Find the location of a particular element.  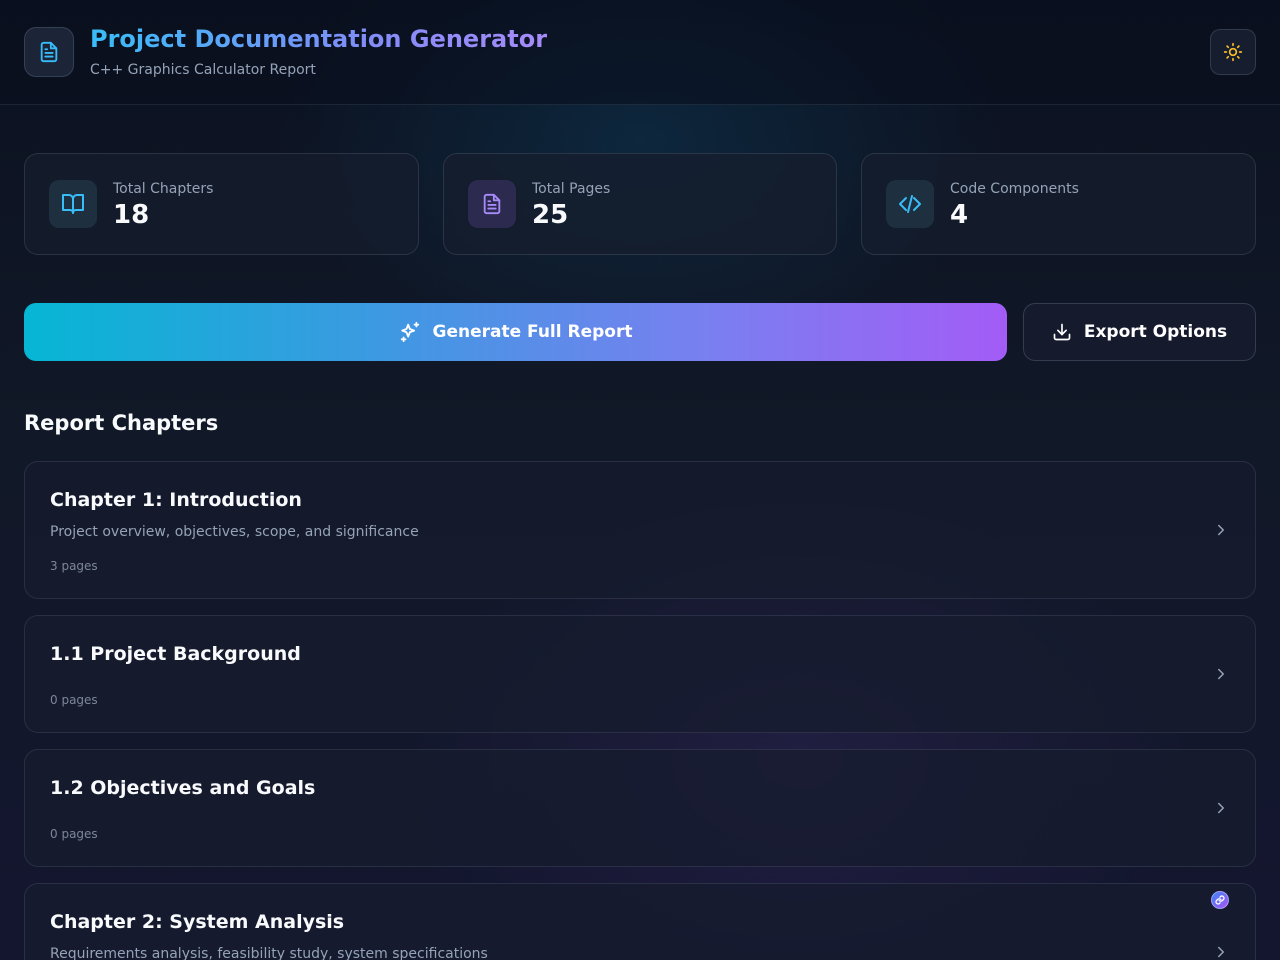

code-icon is located at coordinates (910, 204).